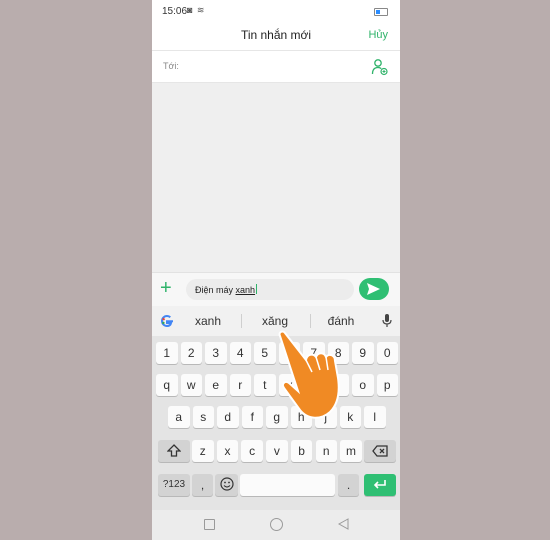 This screenshot has height=540, width=550. I want to click on enter-icon, so click(379, 484).